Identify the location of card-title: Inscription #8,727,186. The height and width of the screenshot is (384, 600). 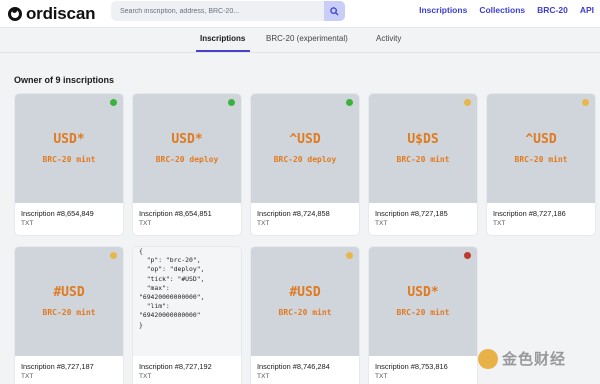
(529, 213).